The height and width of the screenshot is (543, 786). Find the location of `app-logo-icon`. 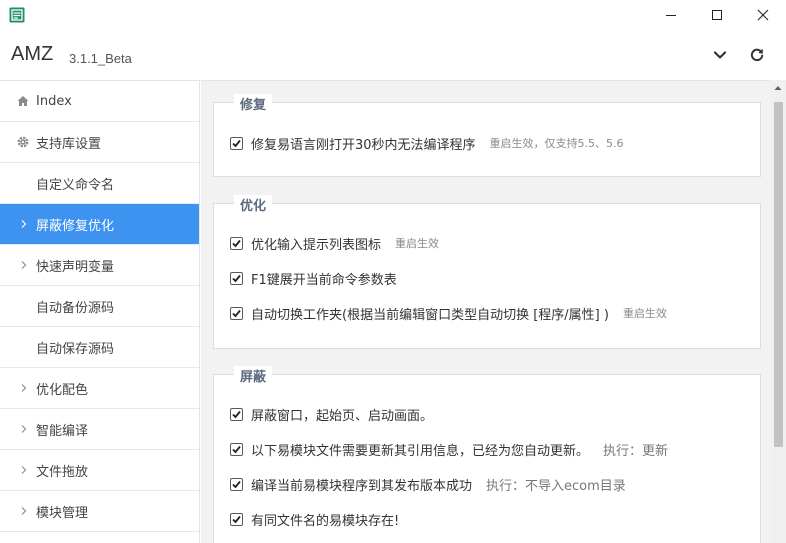

app-logo-icon is located at coordinates (17, 15).